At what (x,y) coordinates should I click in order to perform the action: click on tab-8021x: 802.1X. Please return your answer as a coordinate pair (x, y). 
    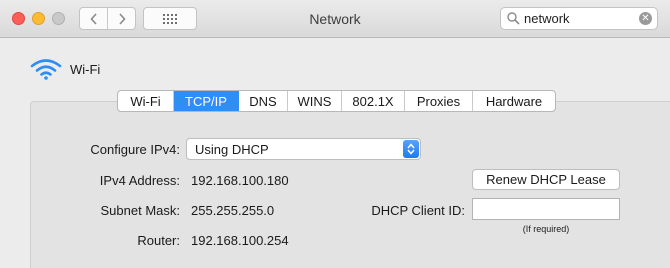
    Looking at the image, I should click on (373, 101).